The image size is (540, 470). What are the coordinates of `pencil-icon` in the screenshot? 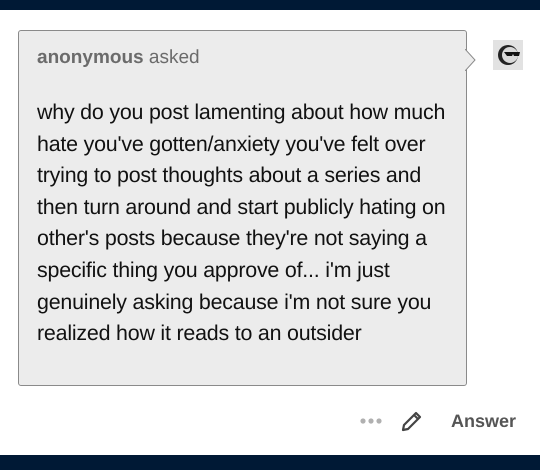 It's located at (411, 421).